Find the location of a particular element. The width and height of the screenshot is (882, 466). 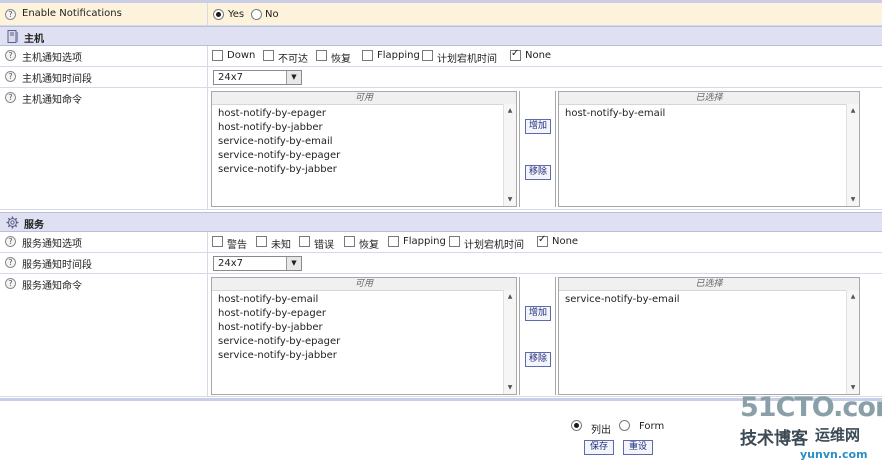

enable-notifications-row: ? Enable Notifications Yes No is located at coordinates (441, 14).